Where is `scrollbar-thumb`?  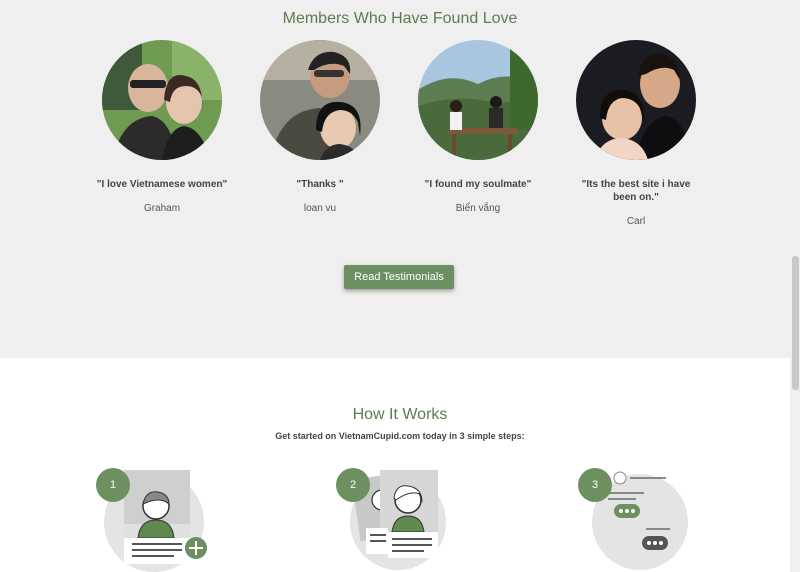
scrollbar-thumb is located at coordinates (795, 323).